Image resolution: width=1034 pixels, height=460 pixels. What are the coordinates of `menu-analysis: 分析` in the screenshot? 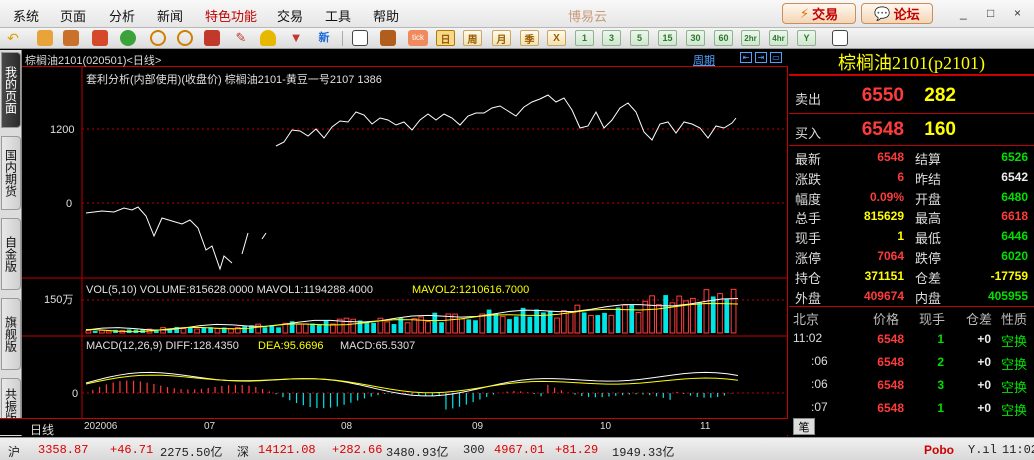 It's located at (122, 15).